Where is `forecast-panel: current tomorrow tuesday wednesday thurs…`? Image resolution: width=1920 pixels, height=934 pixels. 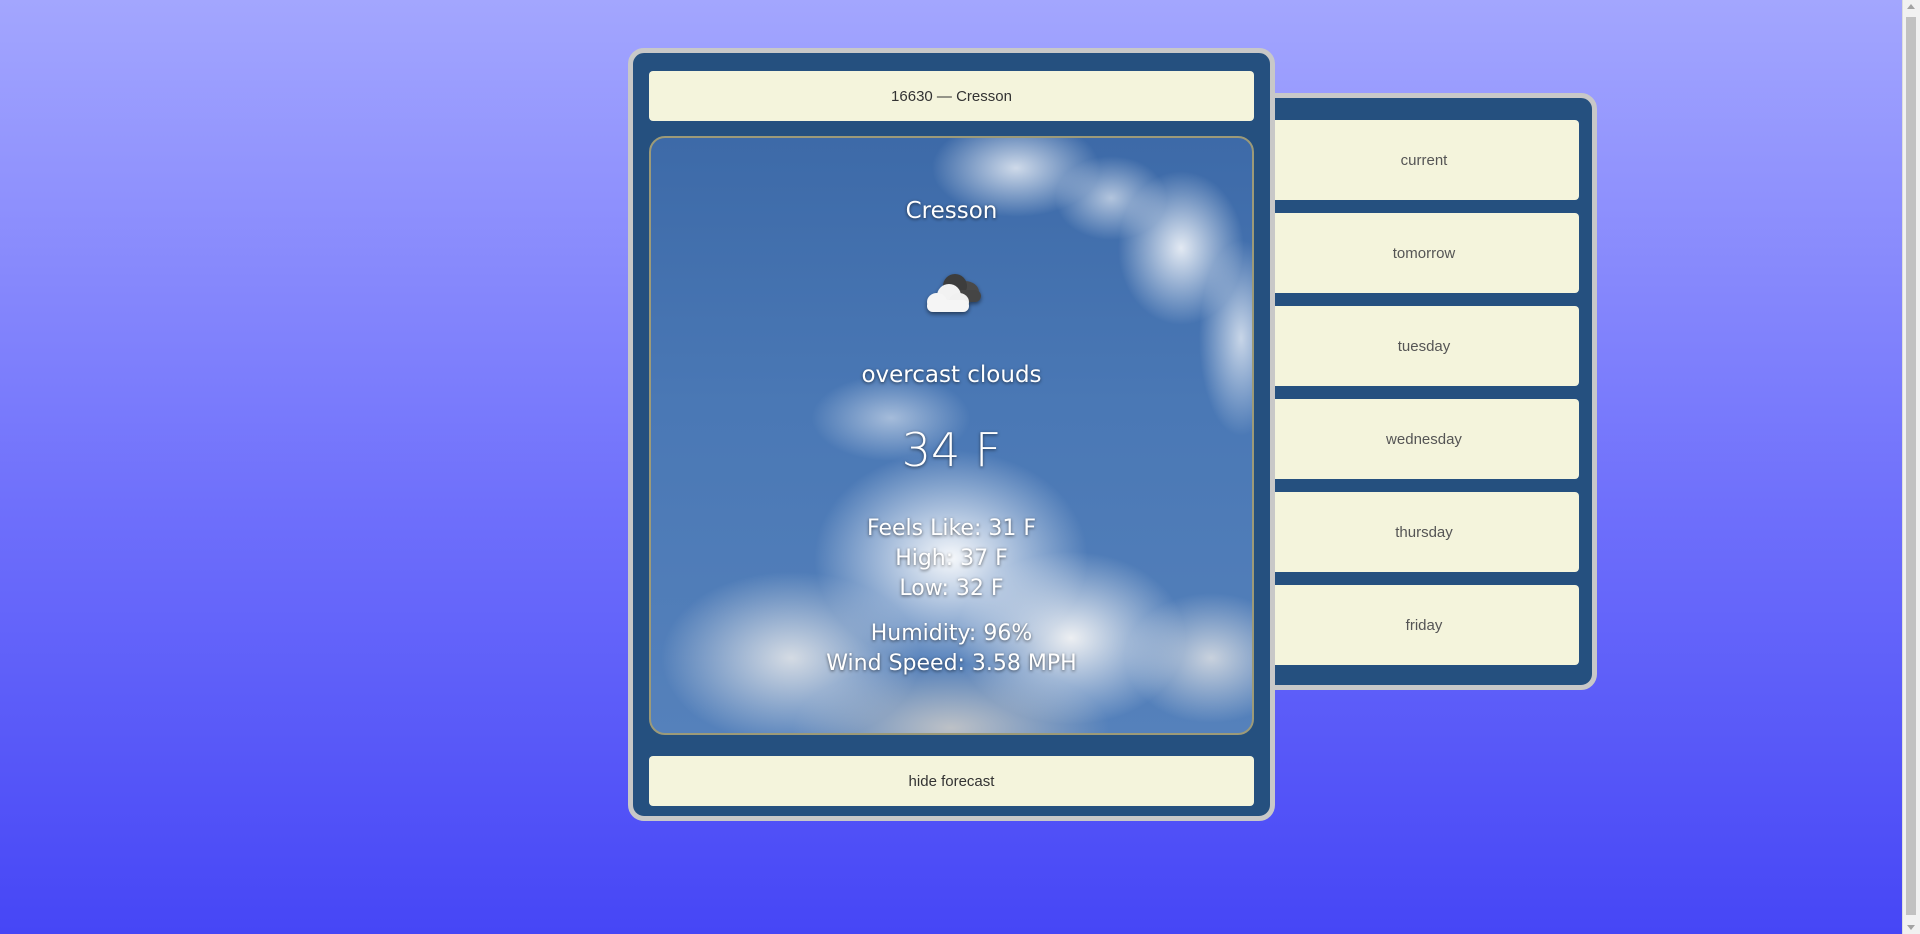 forecast-panel: current tomorrow tuesday wednesday thurs… is located at coordinates (1413, 391).